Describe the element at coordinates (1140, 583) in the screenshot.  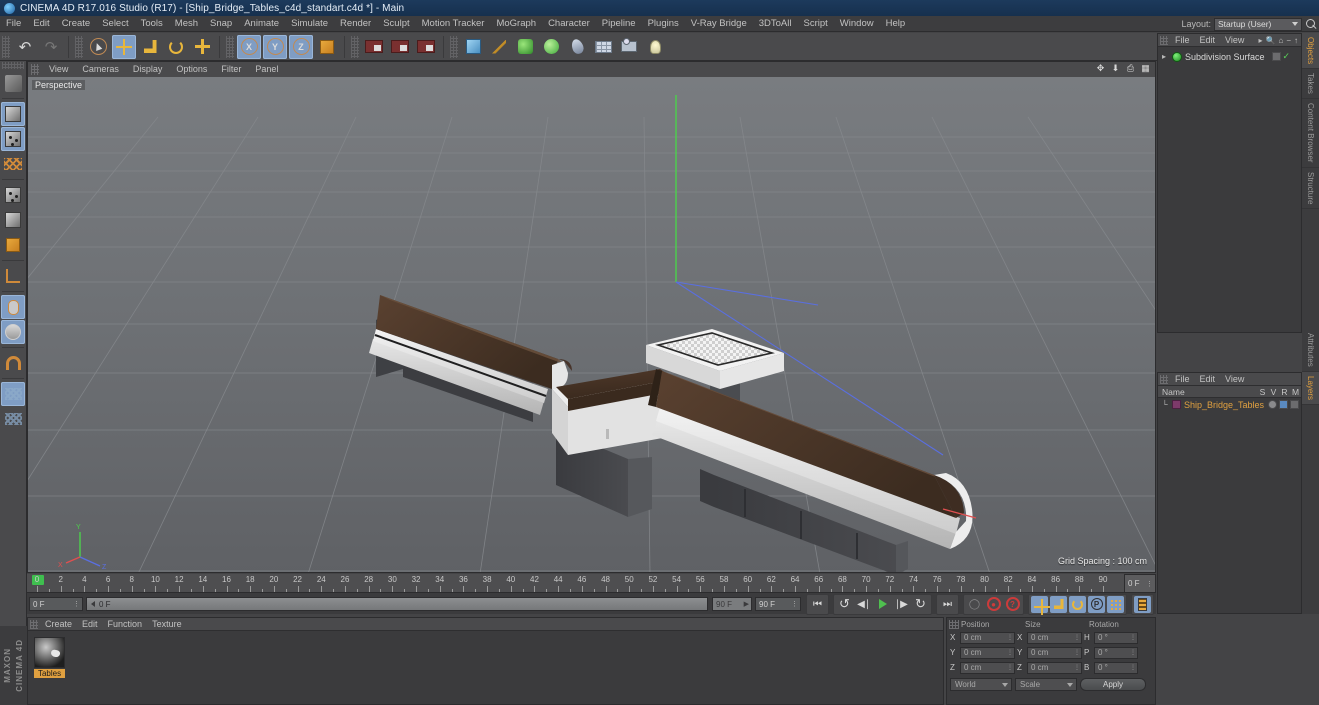
I see `current-frame-field: 0 F ⋮` at that location.